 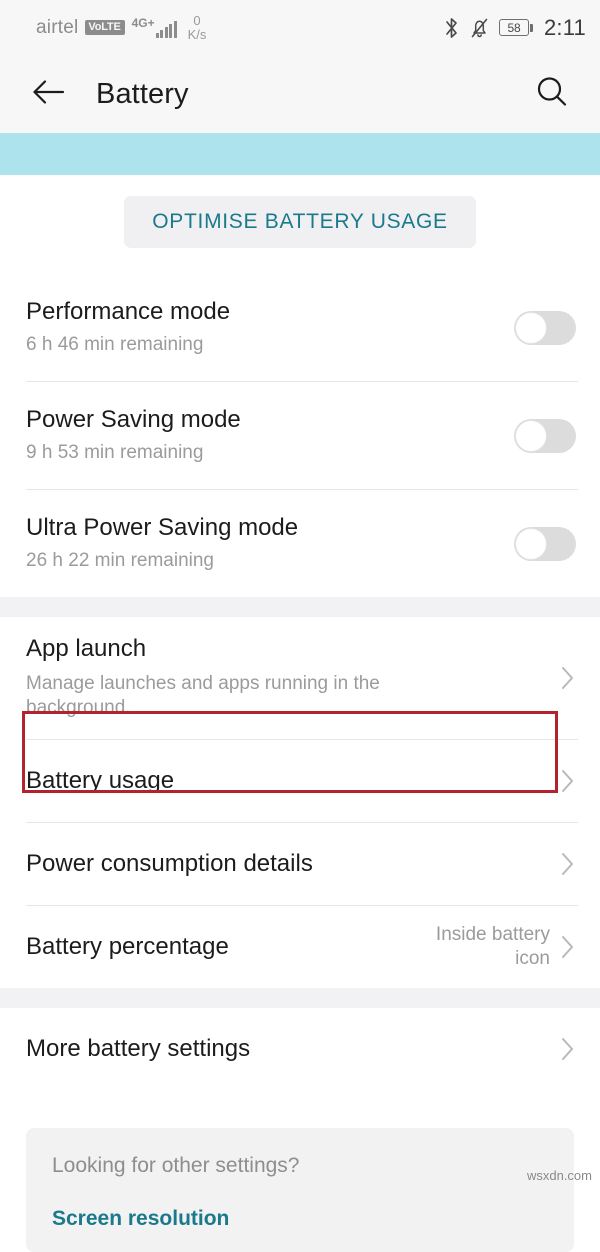 What do you see at coordinates (143, 23) in the screenshot?
I see `network-type-label: 4G+` at bounding box center [143, 23].